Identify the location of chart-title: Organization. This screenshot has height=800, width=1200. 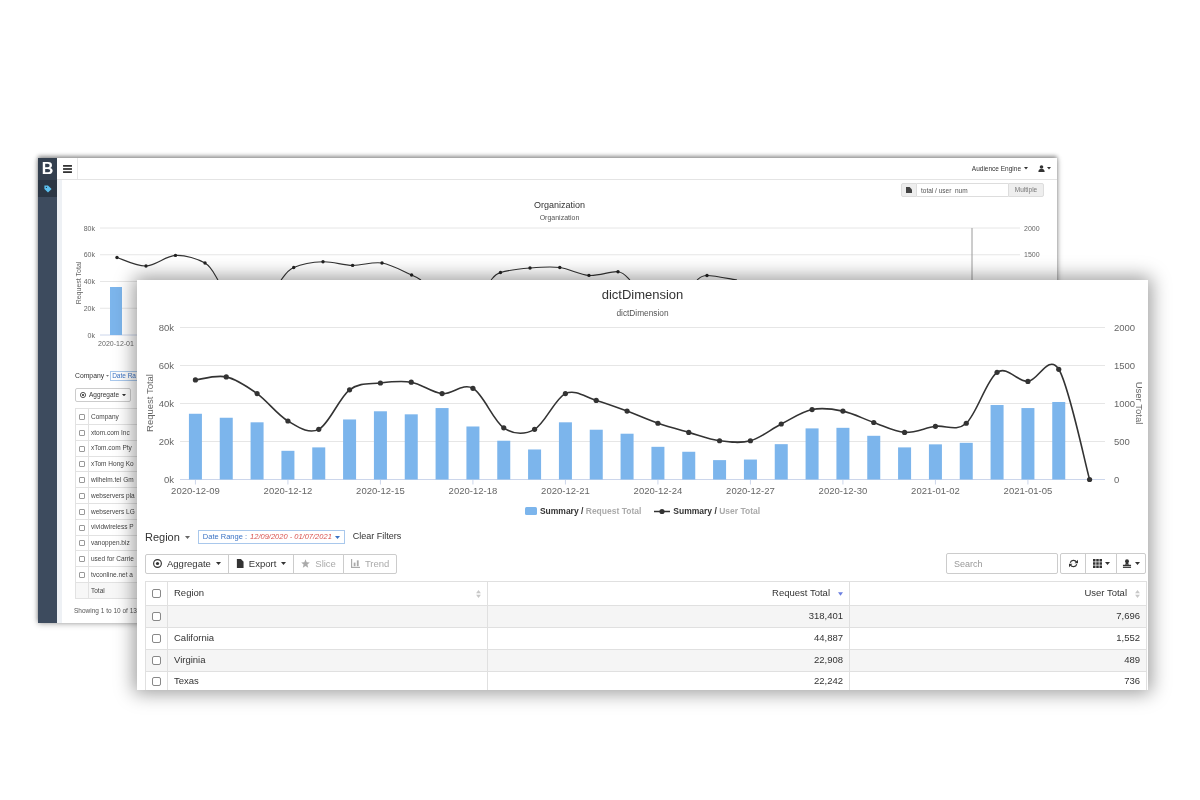
(559, 205).